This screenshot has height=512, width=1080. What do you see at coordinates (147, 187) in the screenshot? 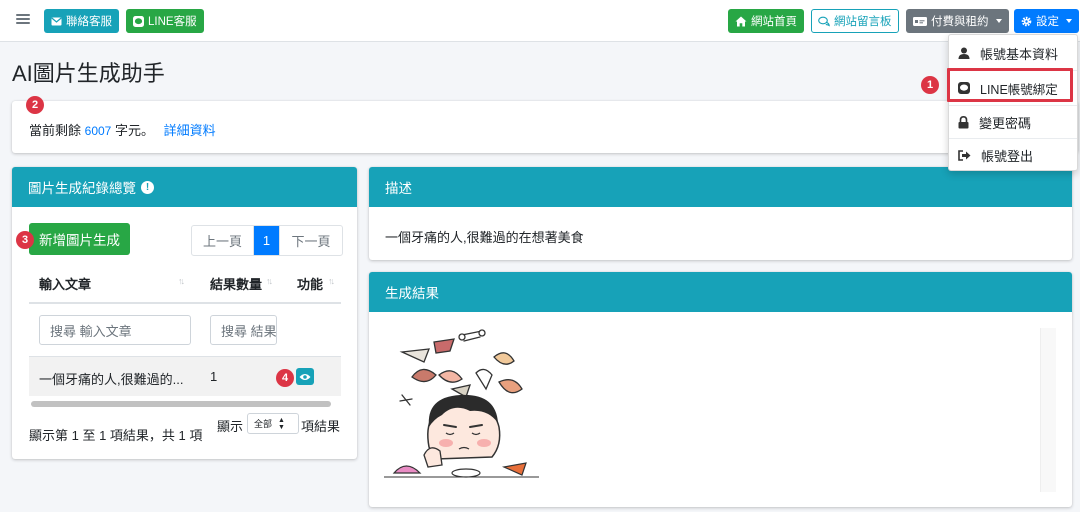
I see `info-icon: !` at bounding box center [147, 187].